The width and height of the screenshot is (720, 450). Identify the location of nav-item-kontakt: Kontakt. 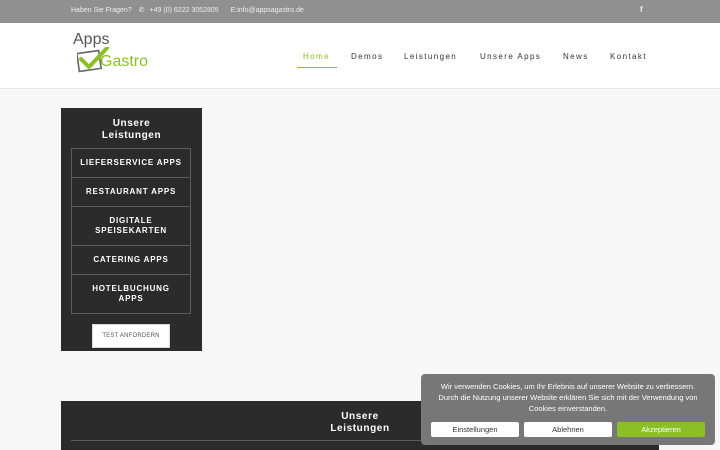
(628, 56).